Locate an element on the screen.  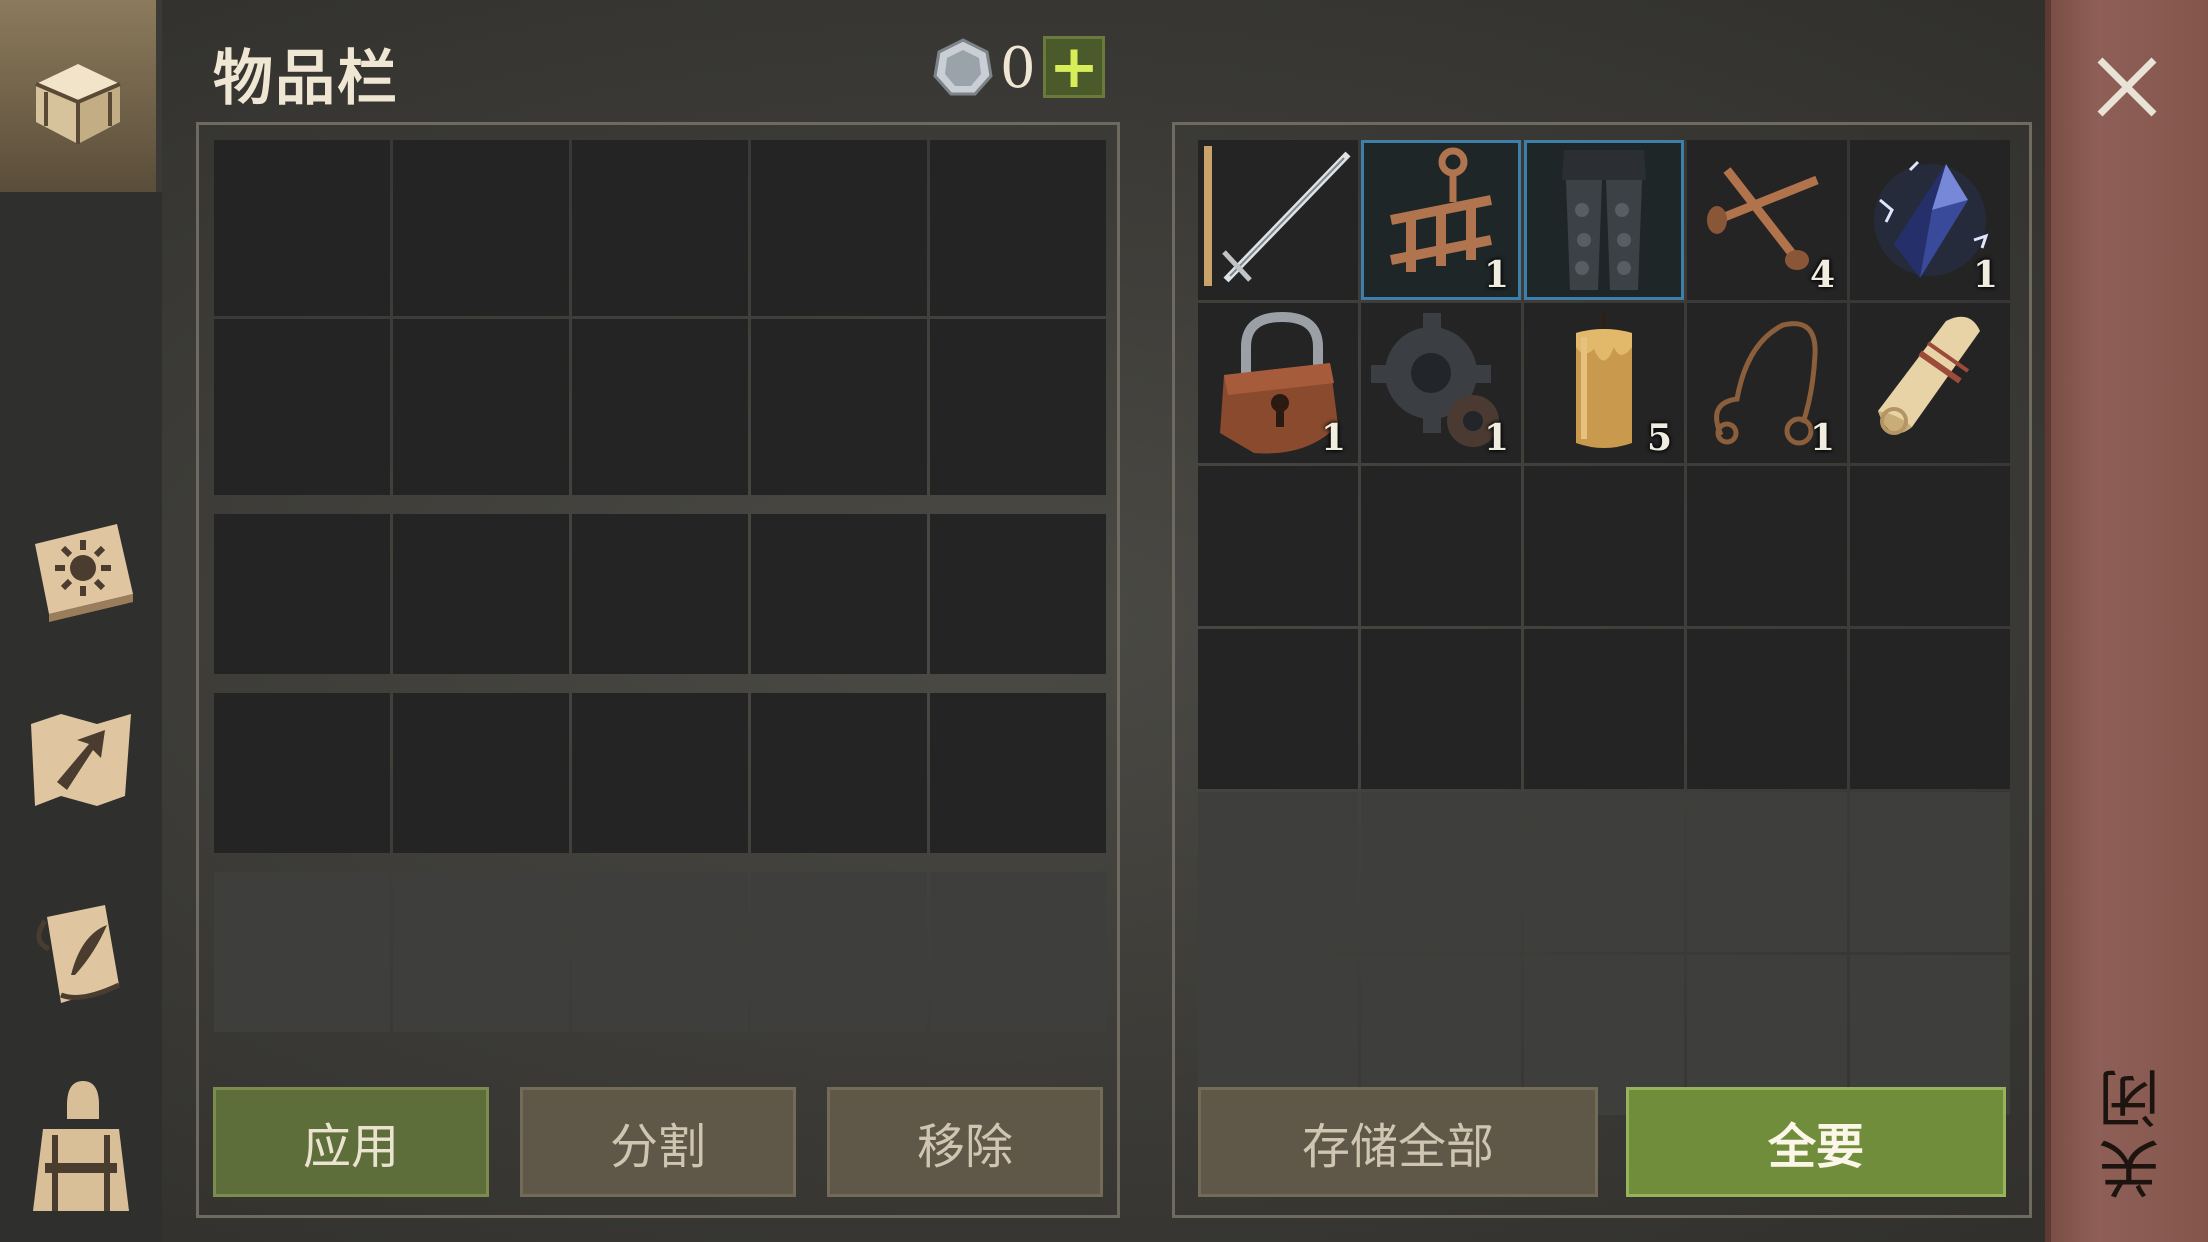
backpack-character-icon is located at coordinates (81, 1146).